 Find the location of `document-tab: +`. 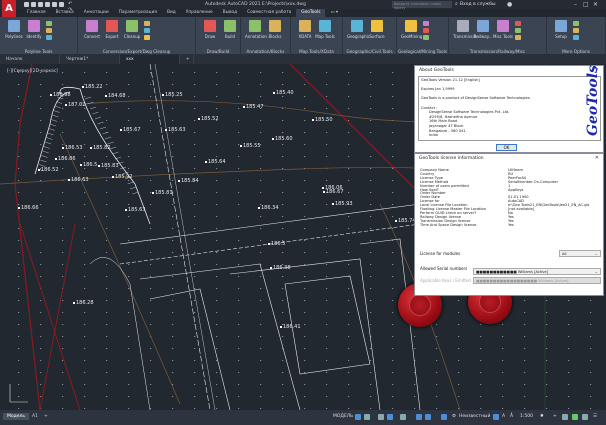

document-tab: + is located at coordinates (187, 59).